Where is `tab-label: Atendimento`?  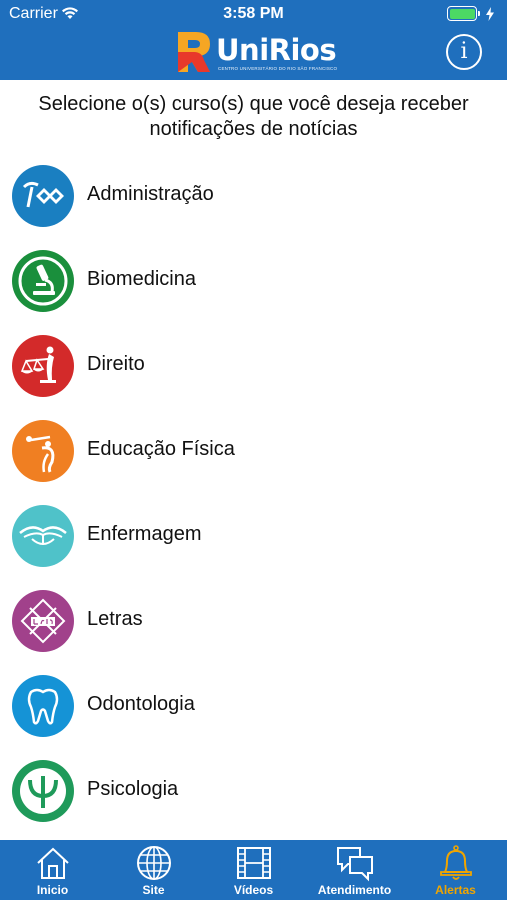
tab-label: Atendimento is located at coordinates (354, 890).